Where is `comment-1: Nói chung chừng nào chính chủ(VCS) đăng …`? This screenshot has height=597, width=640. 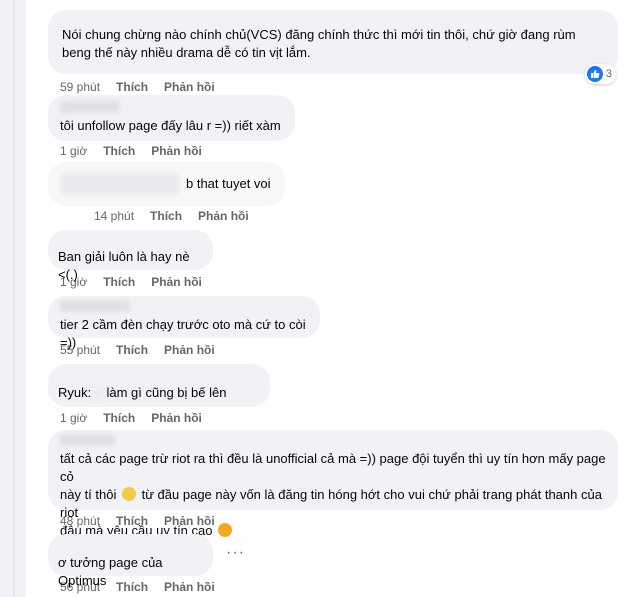
comment-1: Nói chung chừng nào chính chủ(VCS) đăng … is located at coordinates (333, 52).